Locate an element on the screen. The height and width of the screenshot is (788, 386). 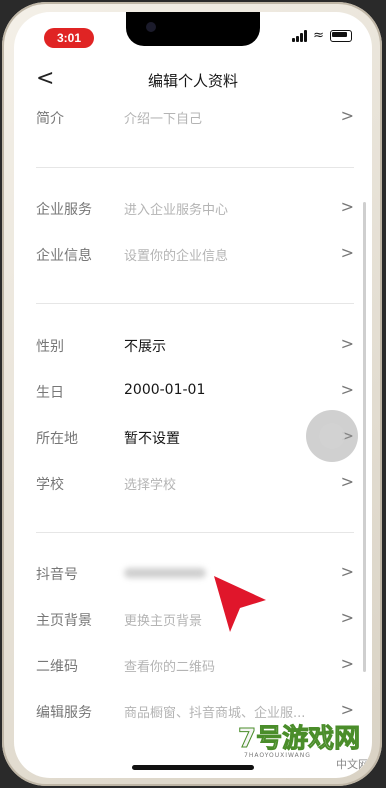
row-label: 学校 is located at coordinates (50, 485).